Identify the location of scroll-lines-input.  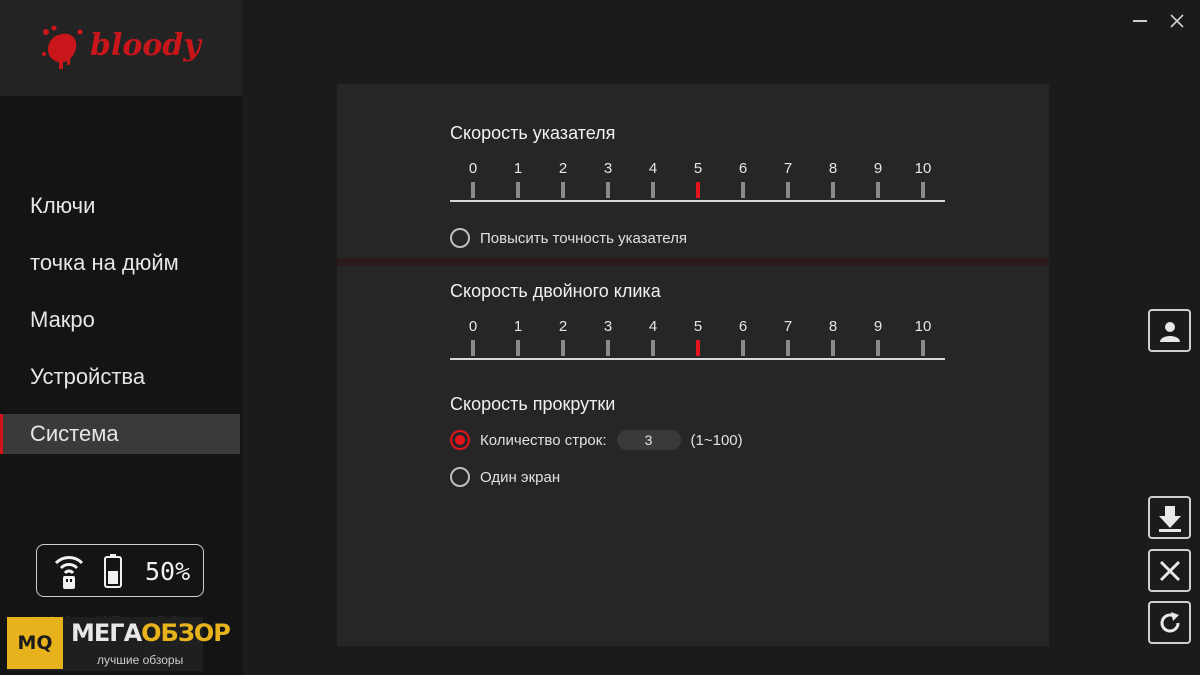
(648, 440).